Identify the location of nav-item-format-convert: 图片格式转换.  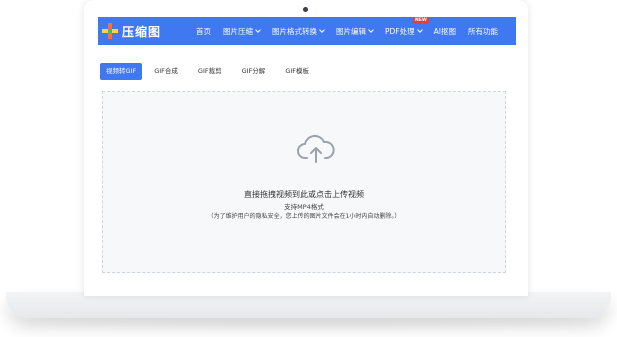
(298, 31).